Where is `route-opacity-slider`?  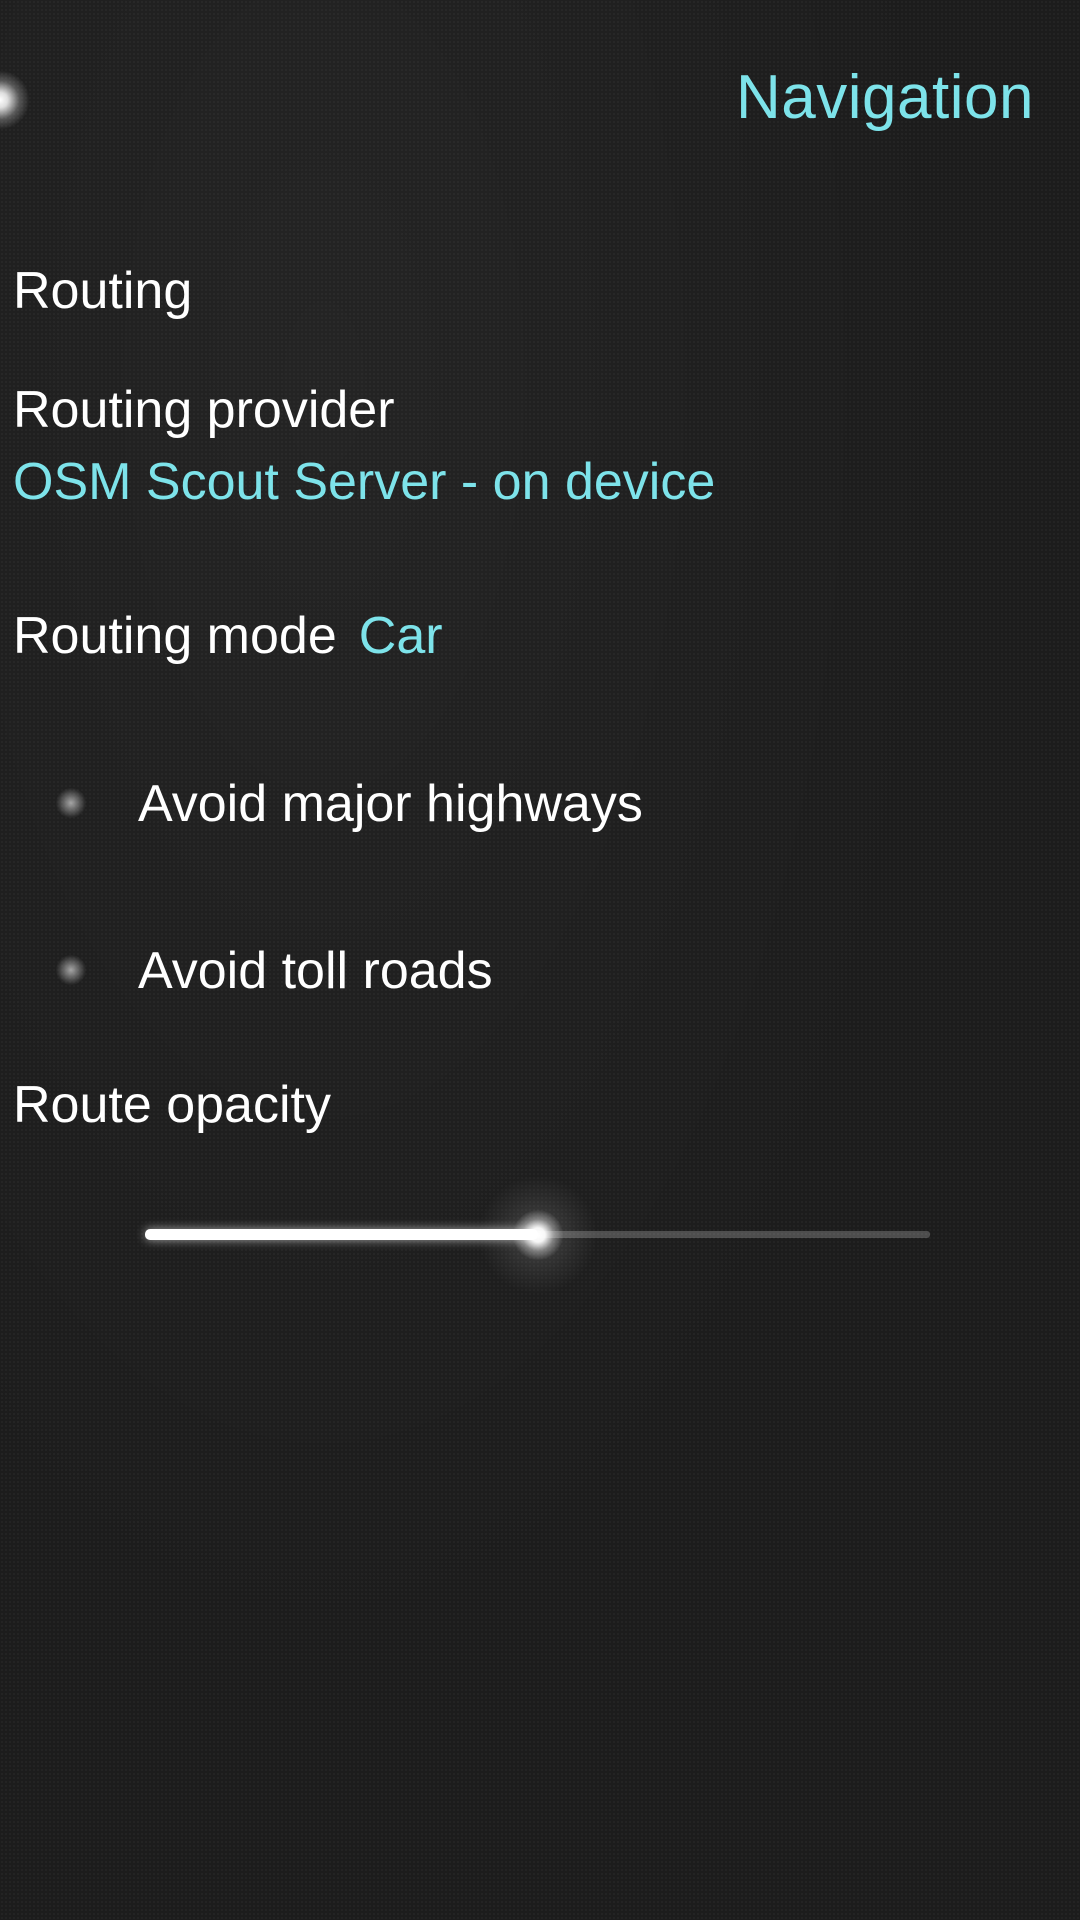 route-opacity-slider is located at coordinates (537, 1235).